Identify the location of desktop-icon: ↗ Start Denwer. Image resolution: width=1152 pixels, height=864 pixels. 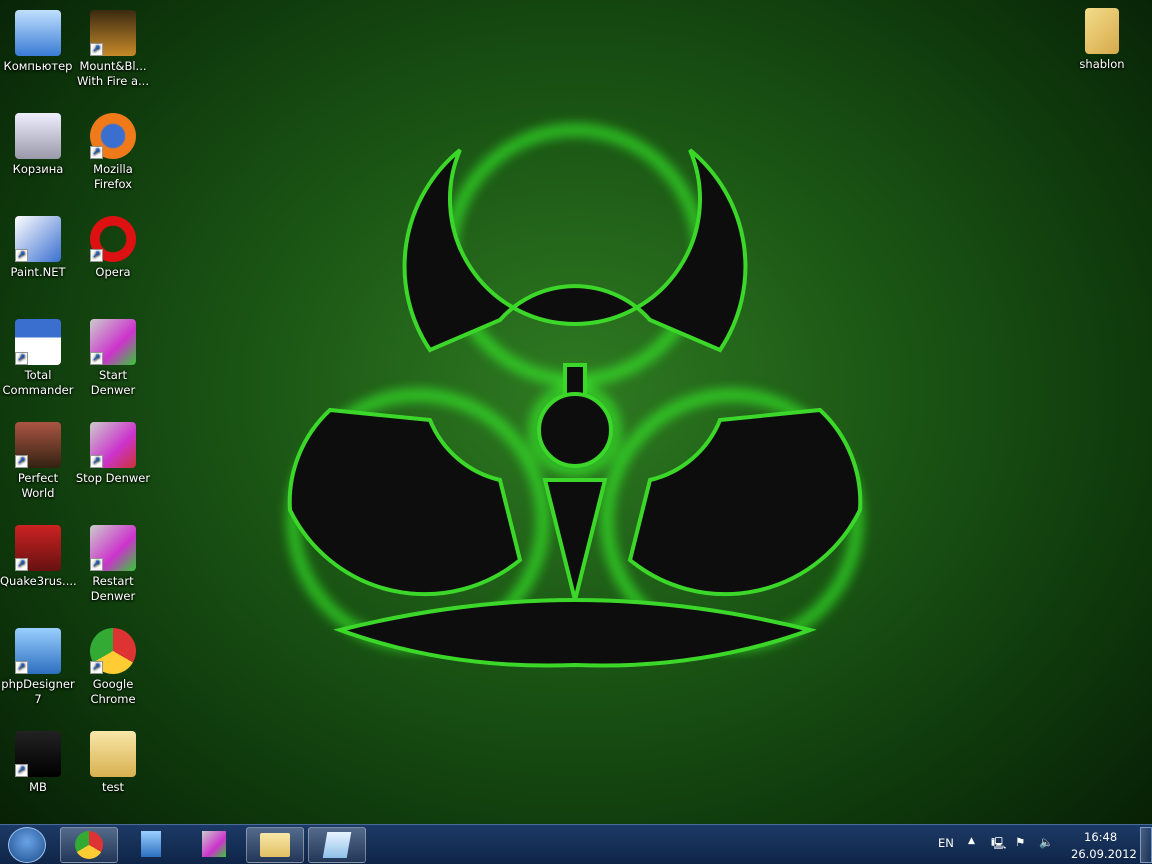
(113, 356).